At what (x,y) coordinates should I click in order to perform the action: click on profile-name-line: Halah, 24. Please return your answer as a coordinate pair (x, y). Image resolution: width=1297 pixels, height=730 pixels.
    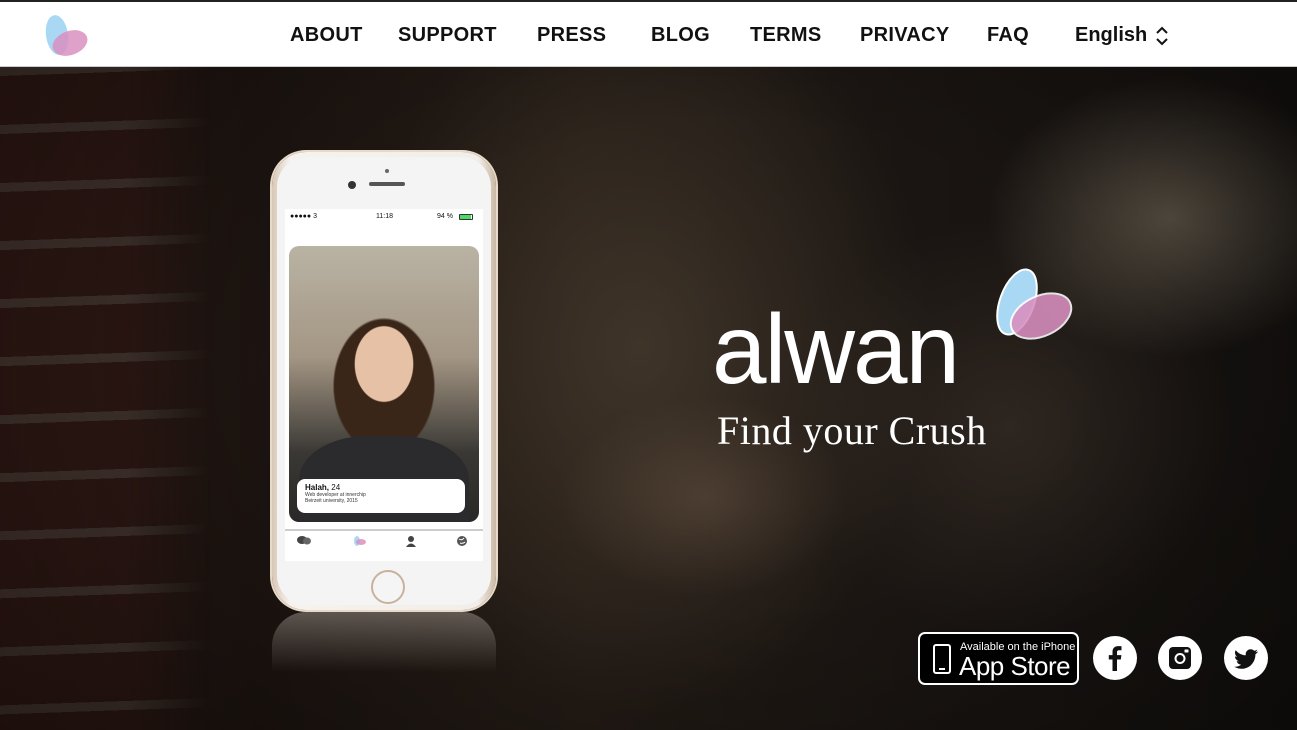
    Looking at the image, I should click on (381, 487).